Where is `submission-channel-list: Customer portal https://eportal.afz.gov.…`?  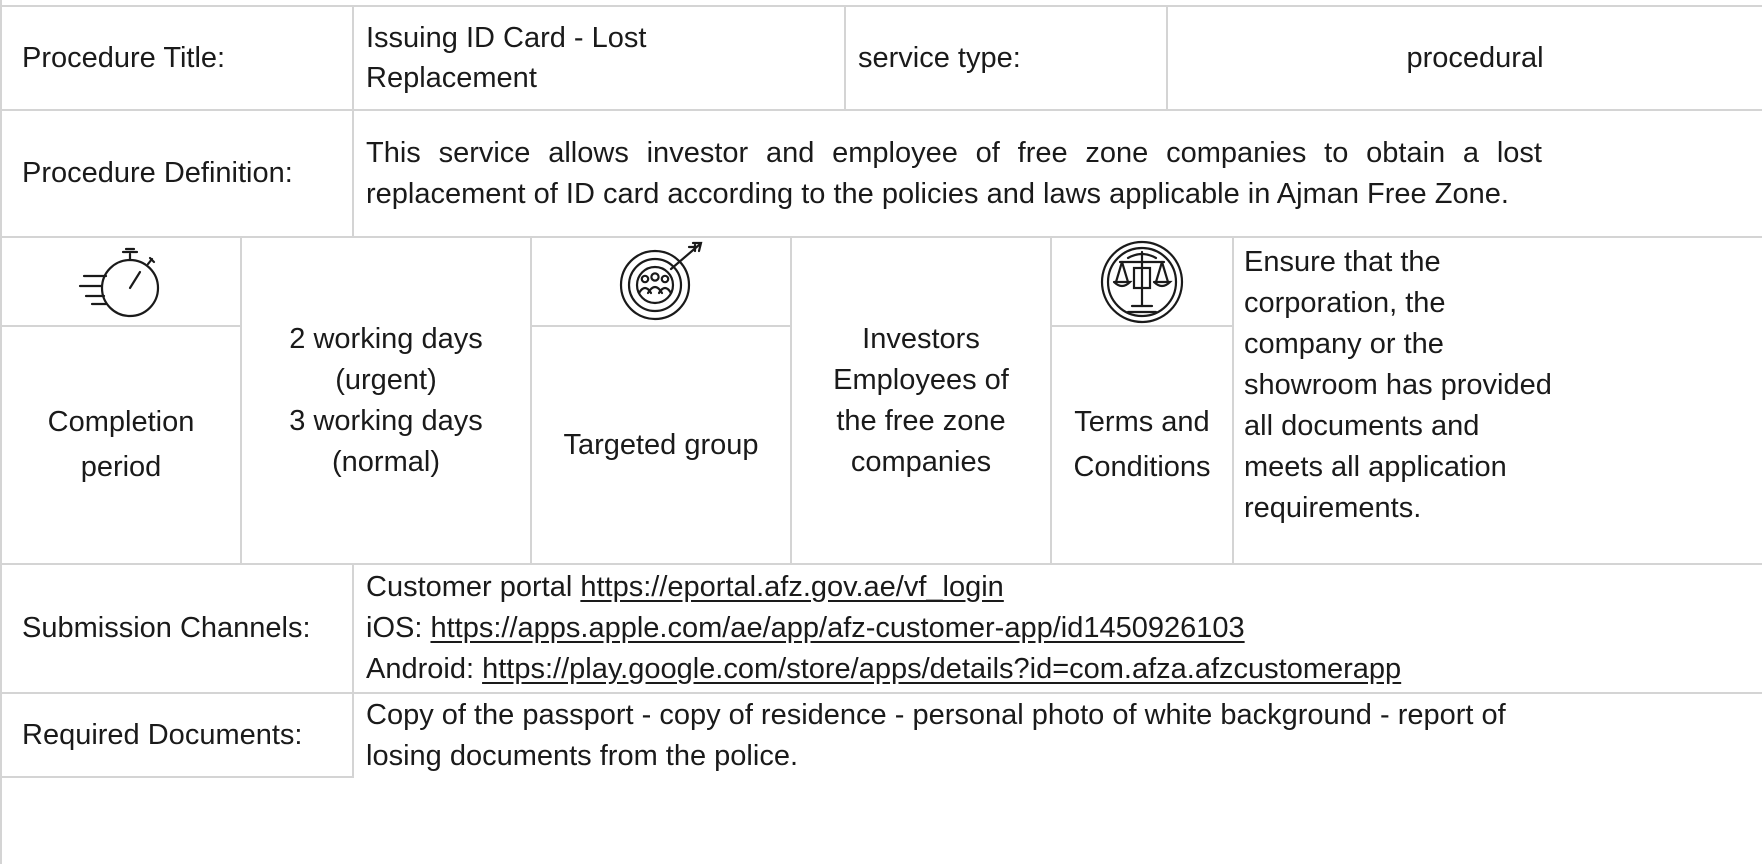
submission-channel-list: Customer portal https://eportal.afz.gov.… is located at coordinates (883, 628).